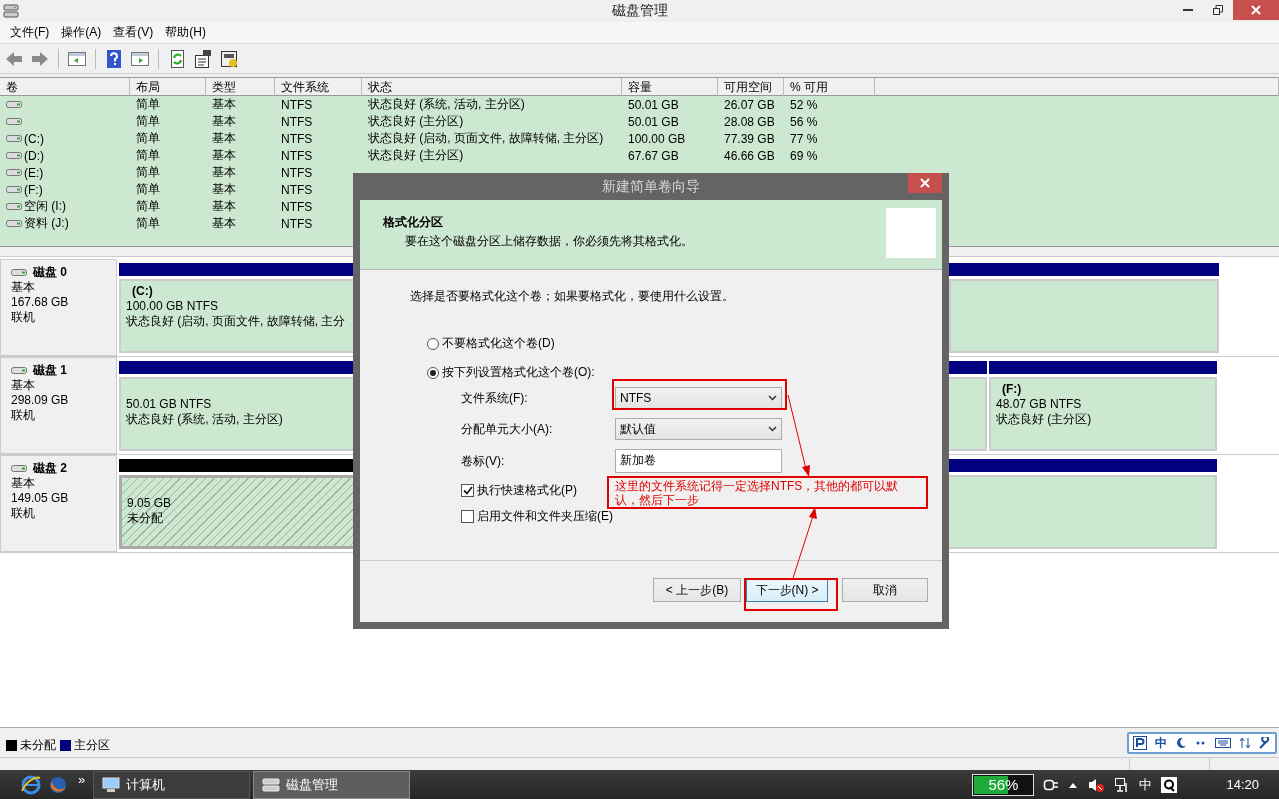 The height and width of the screenshot is (799, 1279). Describe the element at coordinates (50, 468) in the screenshot. I see `disk-name: 磁盘 2` at that location.